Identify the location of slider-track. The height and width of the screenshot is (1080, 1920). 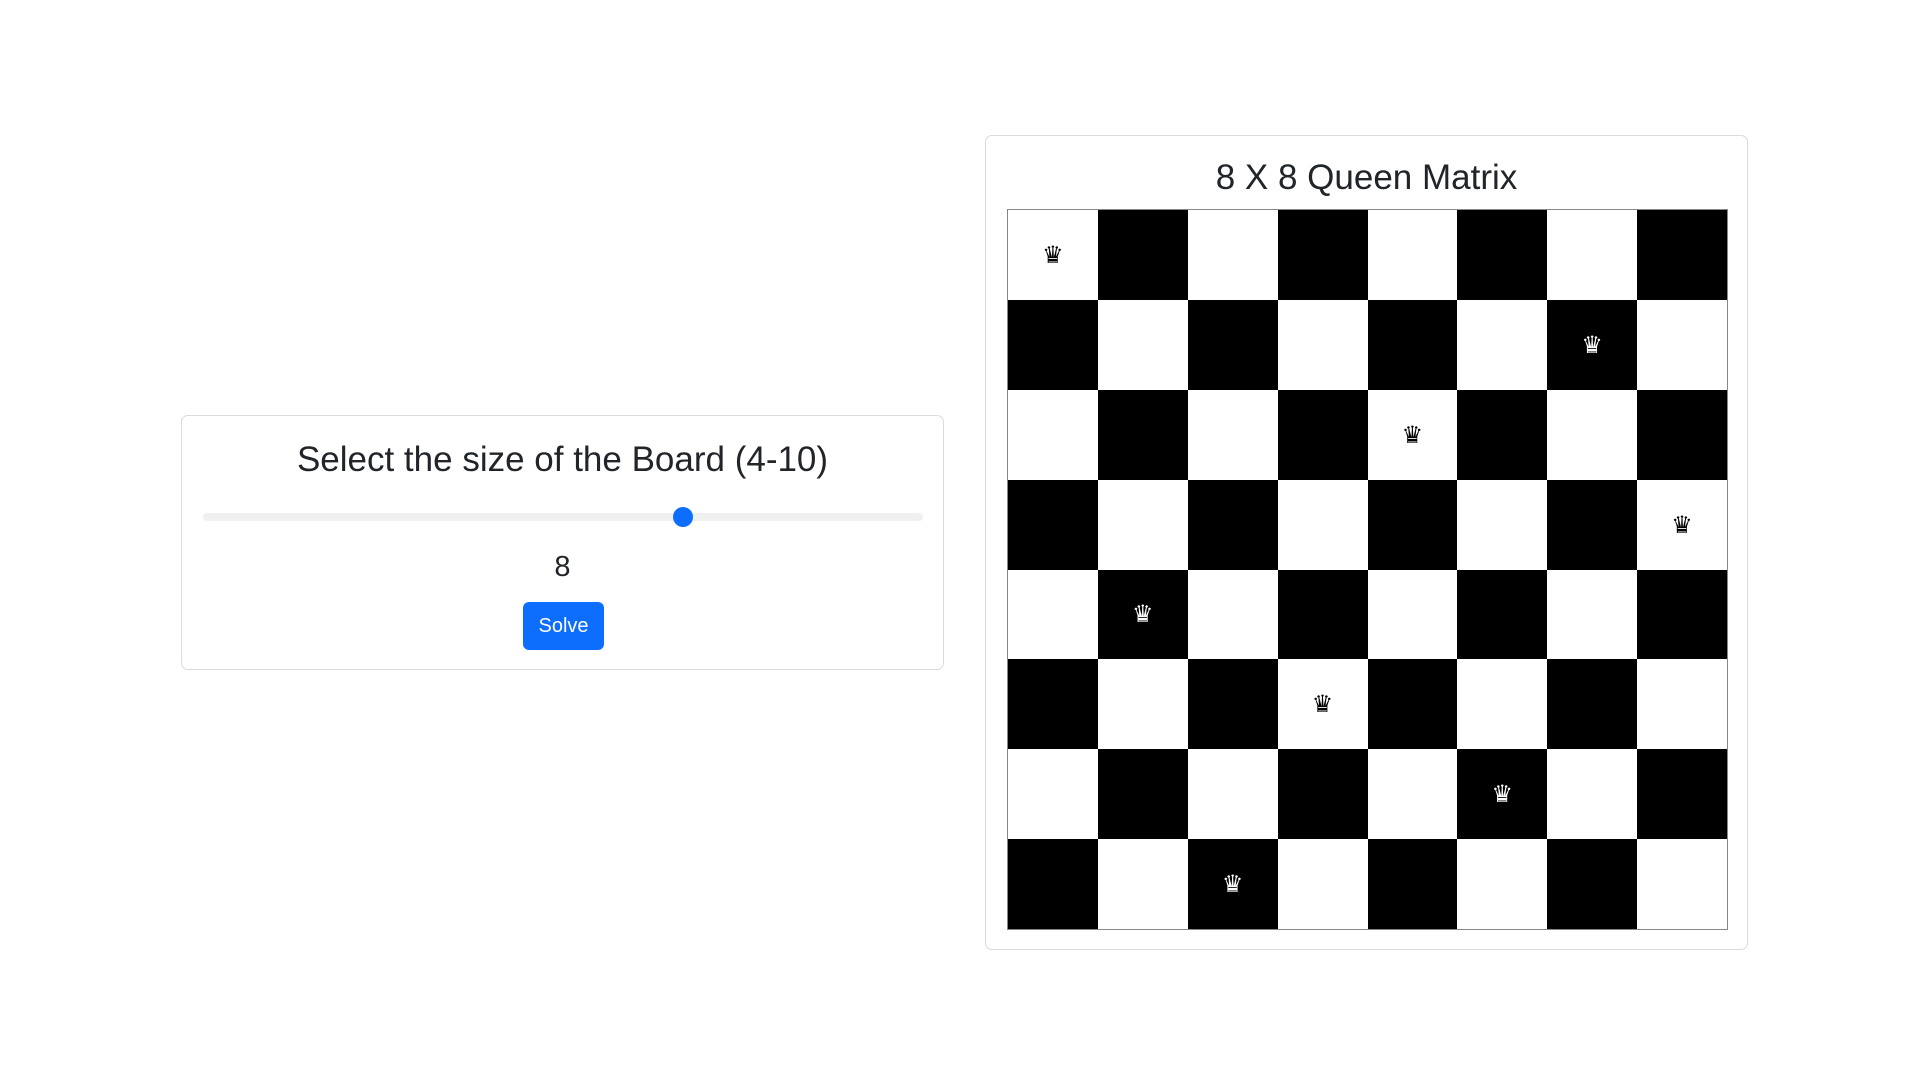
(563, 517).